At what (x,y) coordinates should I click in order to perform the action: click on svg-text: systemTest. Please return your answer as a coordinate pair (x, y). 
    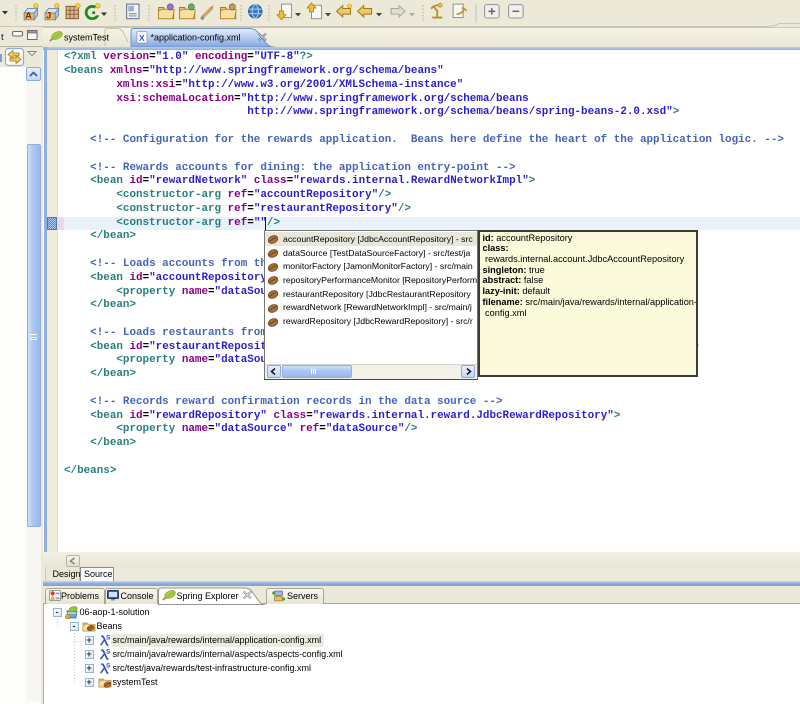
    Looking at the image, I should click on (87, 38).